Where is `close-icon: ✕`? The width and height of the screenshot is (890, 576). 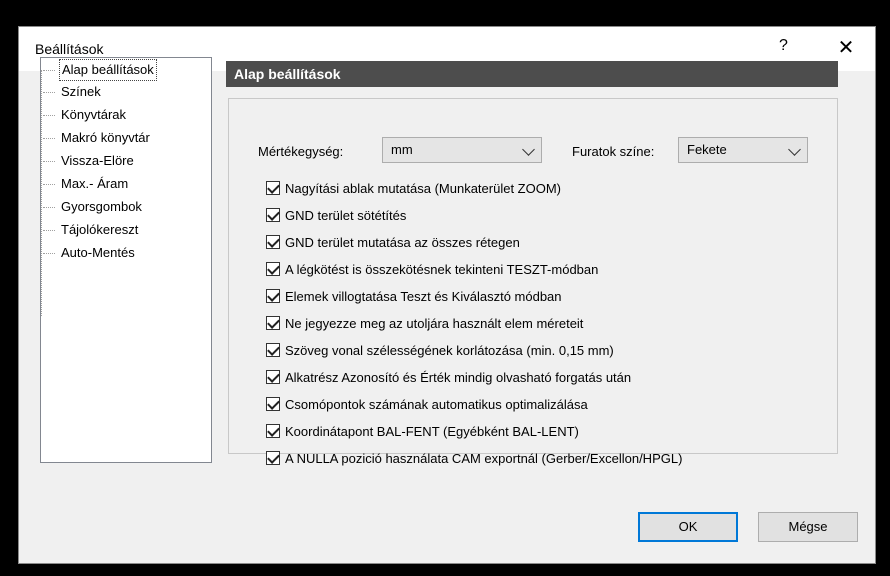
close-icon: ✕ is located at coordinates (846, 48).